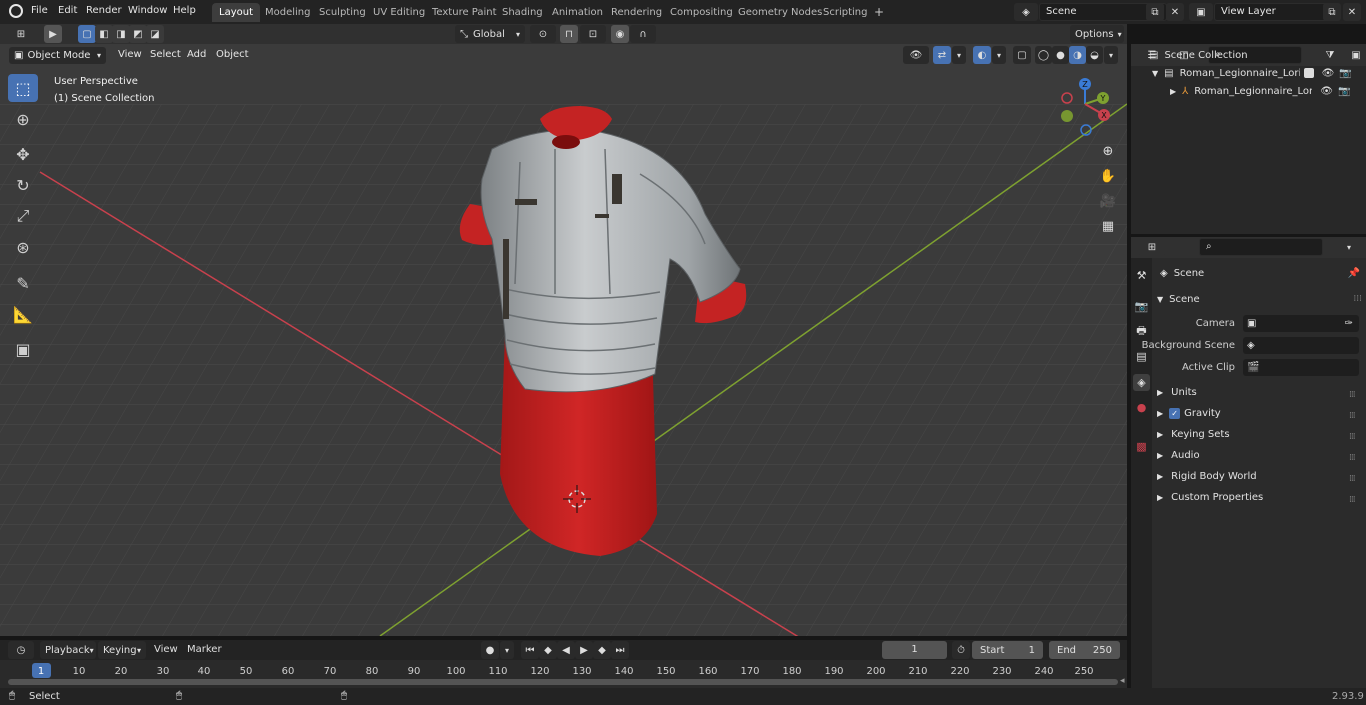  What do you see at coordinates (584, 650) in the screenshot?
I see `play-icon: ▶` at bounding box center [584, 650].